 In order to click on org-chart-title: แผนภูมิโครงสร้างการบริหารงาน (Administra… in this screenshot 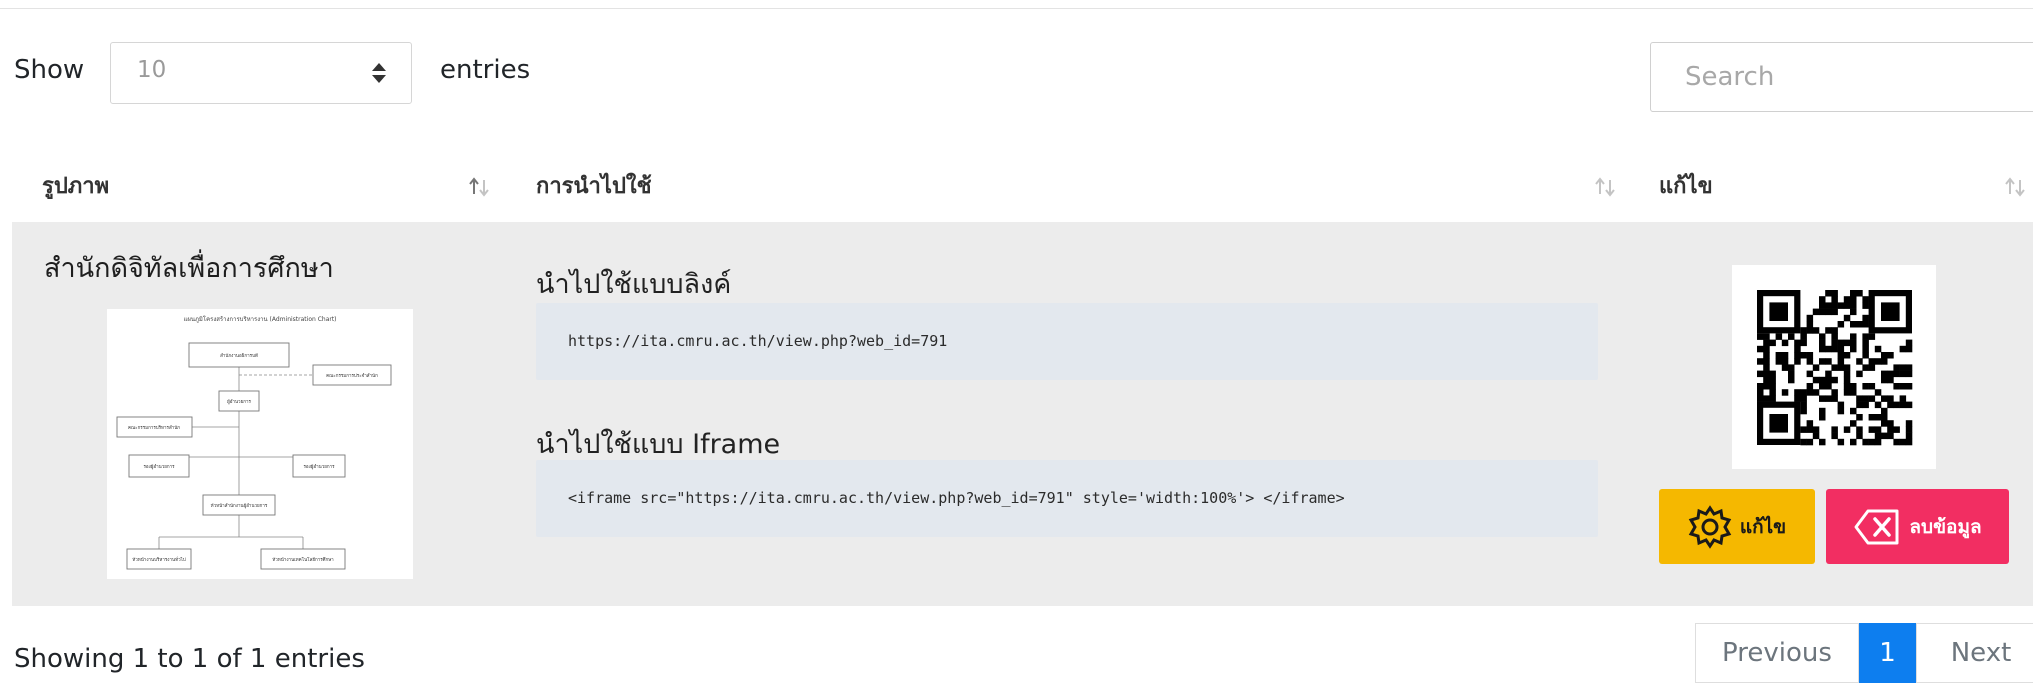, I will do `click(259, 319)`.